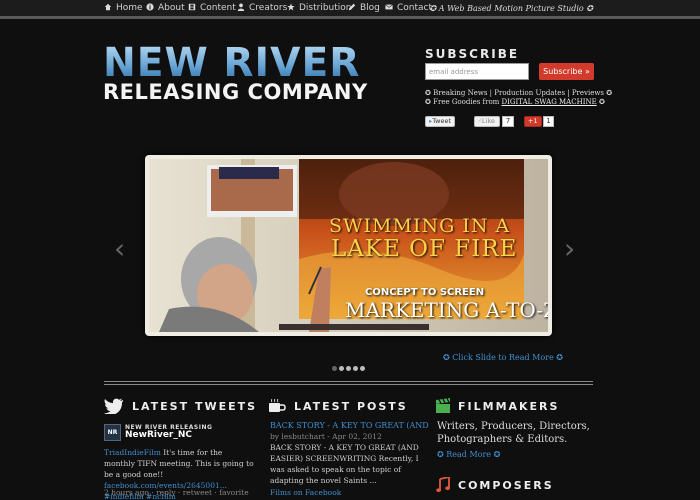 Image resolution: width=700 pixels, height=500 pixels. I want to click on slider-pagination, so click(349, 365).